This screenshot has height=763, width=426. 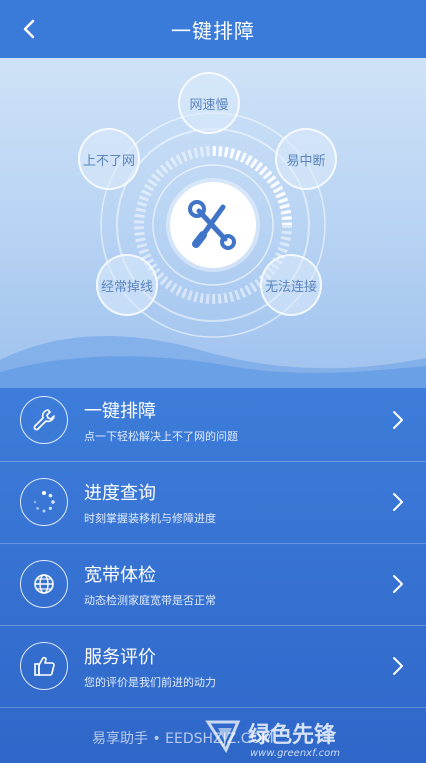 What do you see at coordinates (213, 667) in the screenshot?
I see `menu-item-service-rating: 服务评价 您的评价是我们前进的动力` at bounding box center [213, 667].